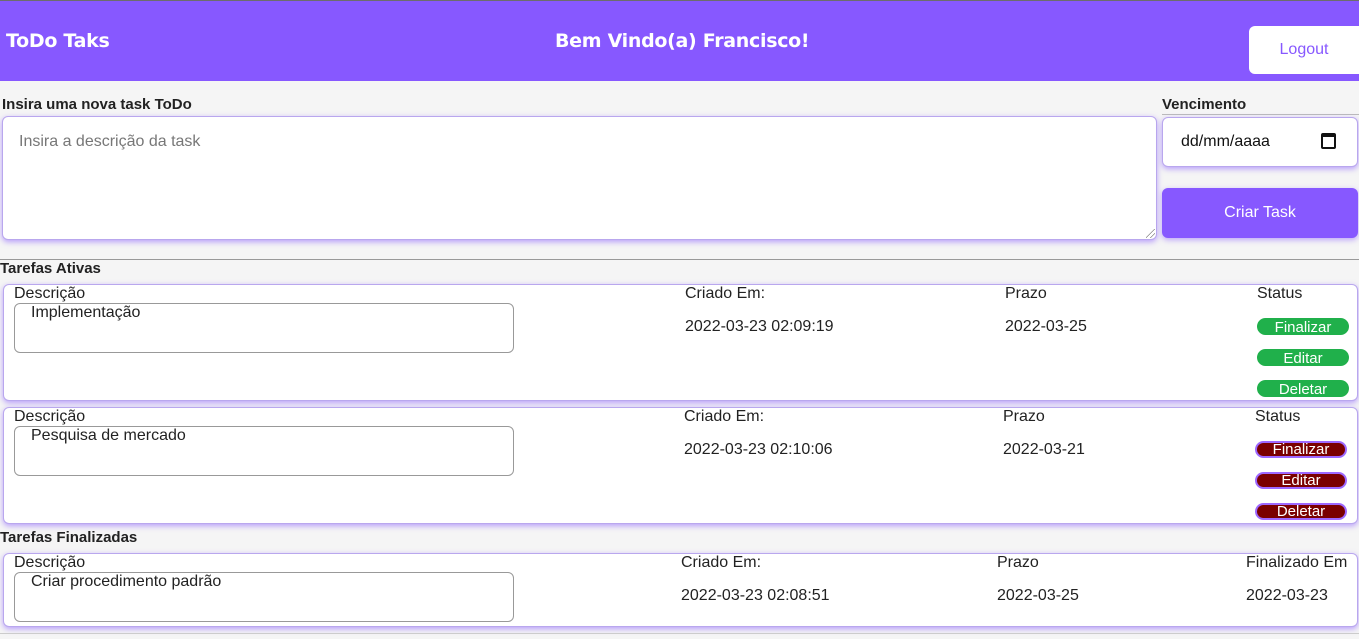 Image resolution: width=1359 pixels, height=639 pixels. I want to click on welcome-message: Bem Vindo(a) Francisco!, so click(682, 41).